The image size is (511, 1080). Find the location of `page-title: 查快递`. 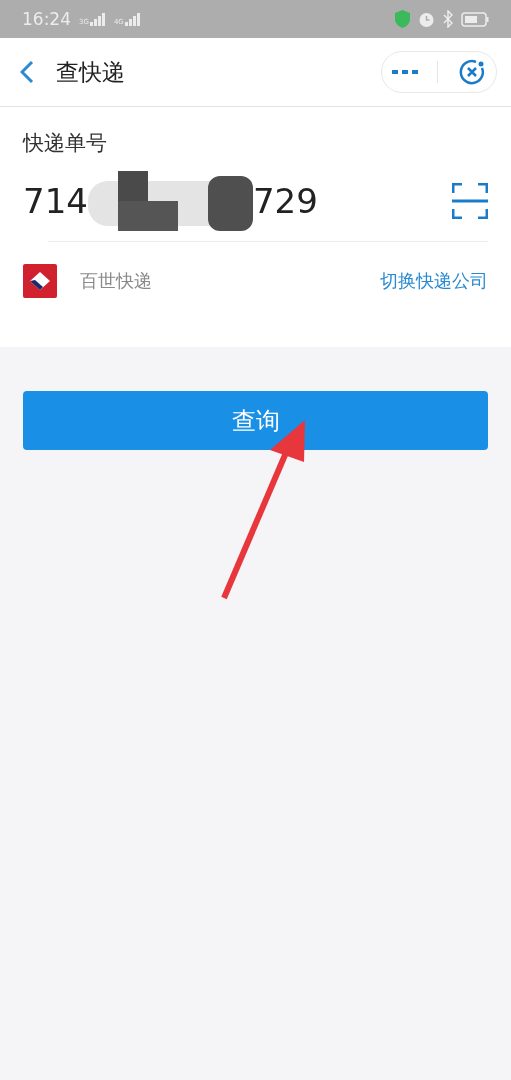

page-title: 查快递 is located at coordinates (90, 72).